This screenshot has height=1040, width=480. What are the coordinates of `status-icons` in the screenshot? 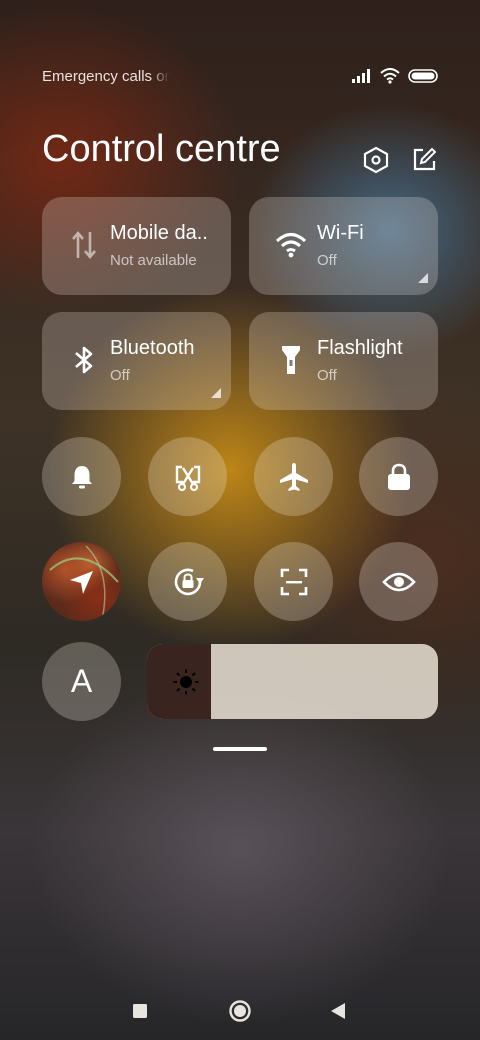 It's located at (395, 76).